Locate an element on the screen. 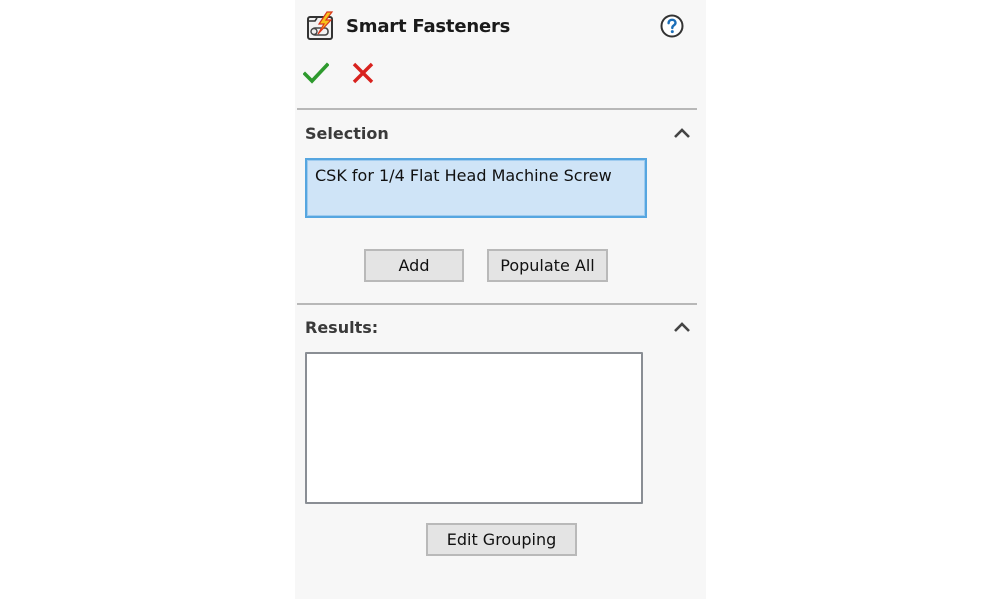 This screenshot has width=1000, height=599. help-icon is located at coordinates (672, 26).